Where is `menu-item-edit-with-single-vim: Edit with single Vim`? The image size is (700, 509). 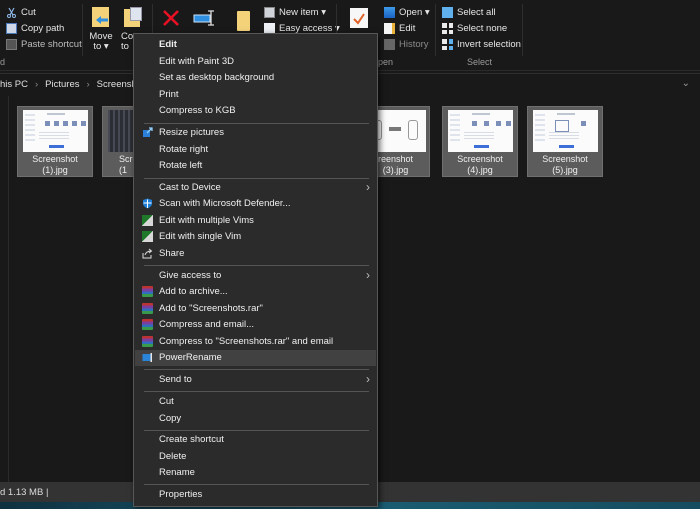
menu-item-edit-with-single-vim: Edit with single Vim is located at coordinates (255, 237).